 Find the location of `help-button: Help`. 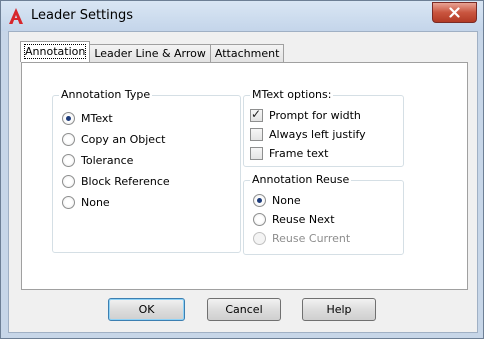

help-button: Help is located at coordinates (339, 309).